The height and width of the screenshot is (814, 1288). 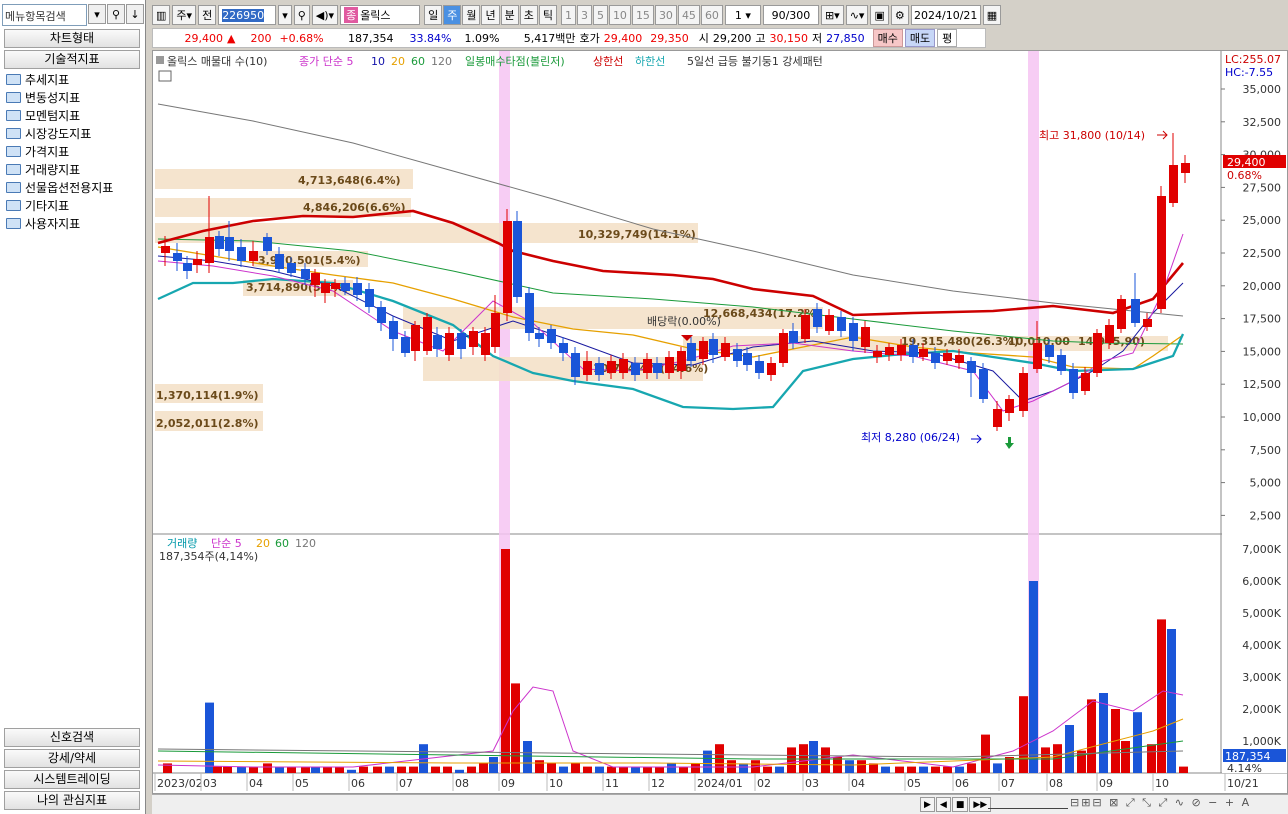 What do you see at coordinates (471, 15) in the screenshot?
I see `period-tab: 월` at bounding box center [471, 15].